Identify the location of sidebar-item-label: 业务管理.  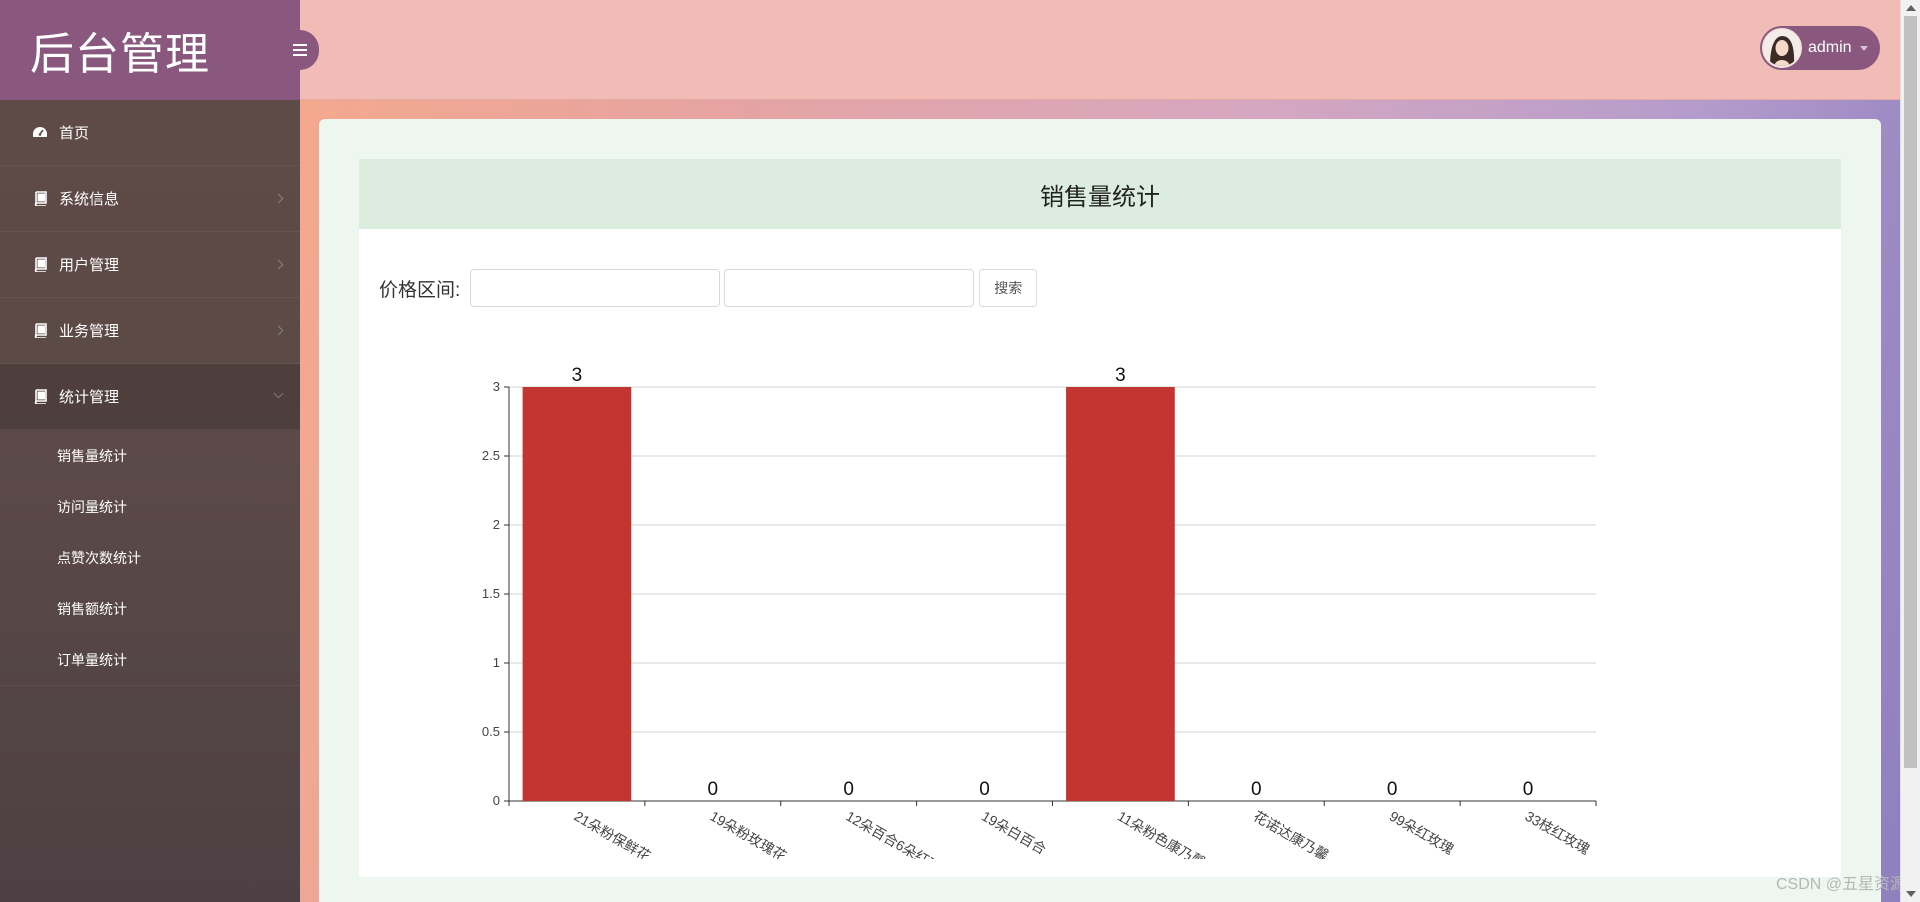
(89, 331).